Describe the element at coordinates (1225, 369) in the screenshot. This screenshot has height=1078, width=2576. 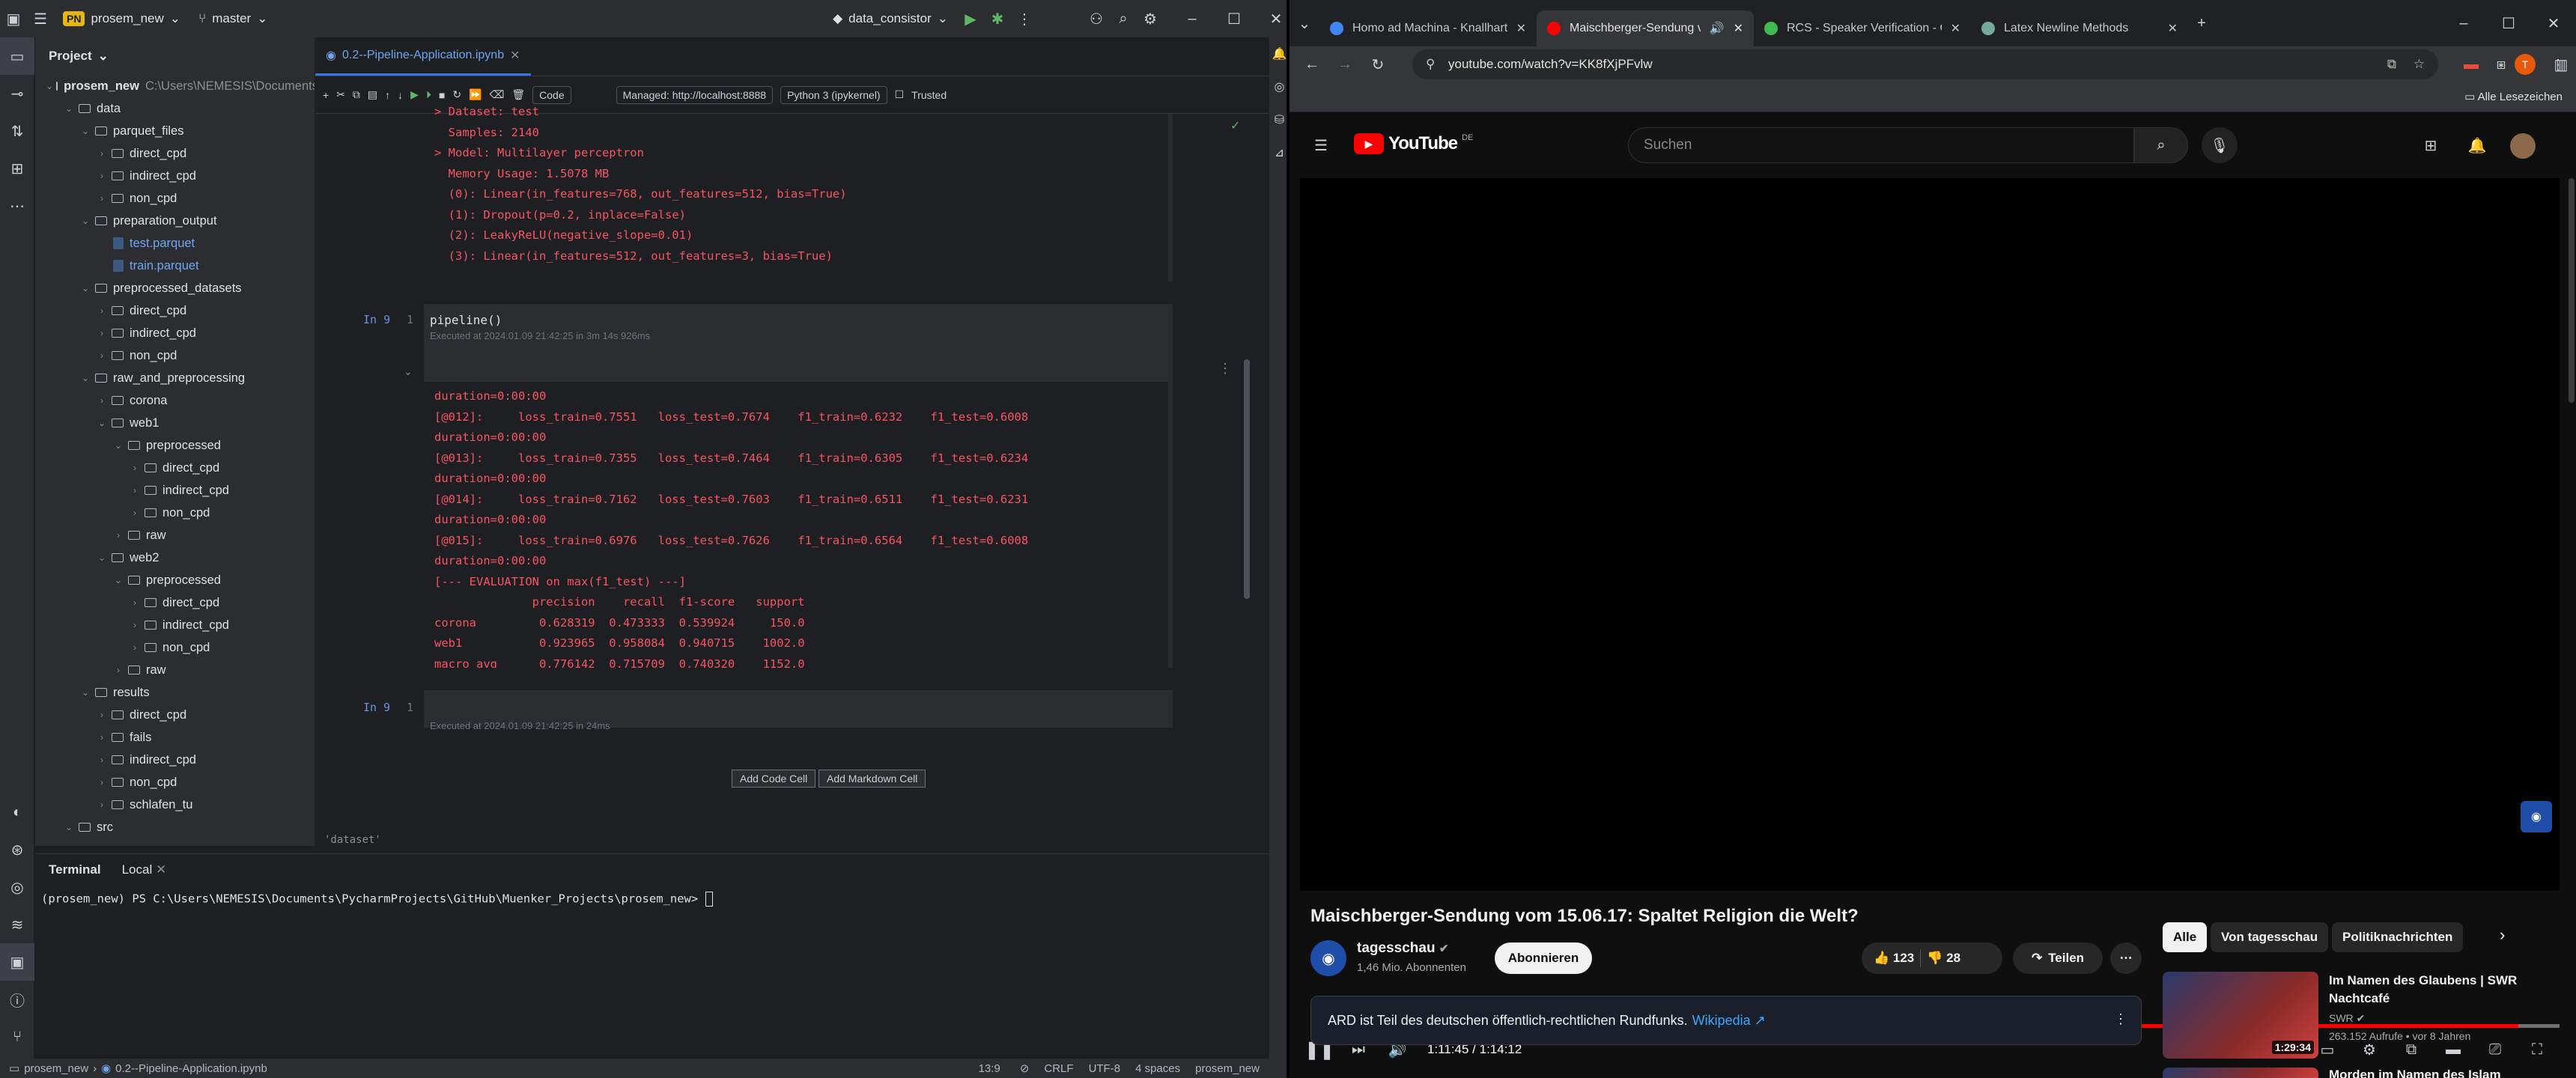
I see `output-more-icon: ⋮` at that location.